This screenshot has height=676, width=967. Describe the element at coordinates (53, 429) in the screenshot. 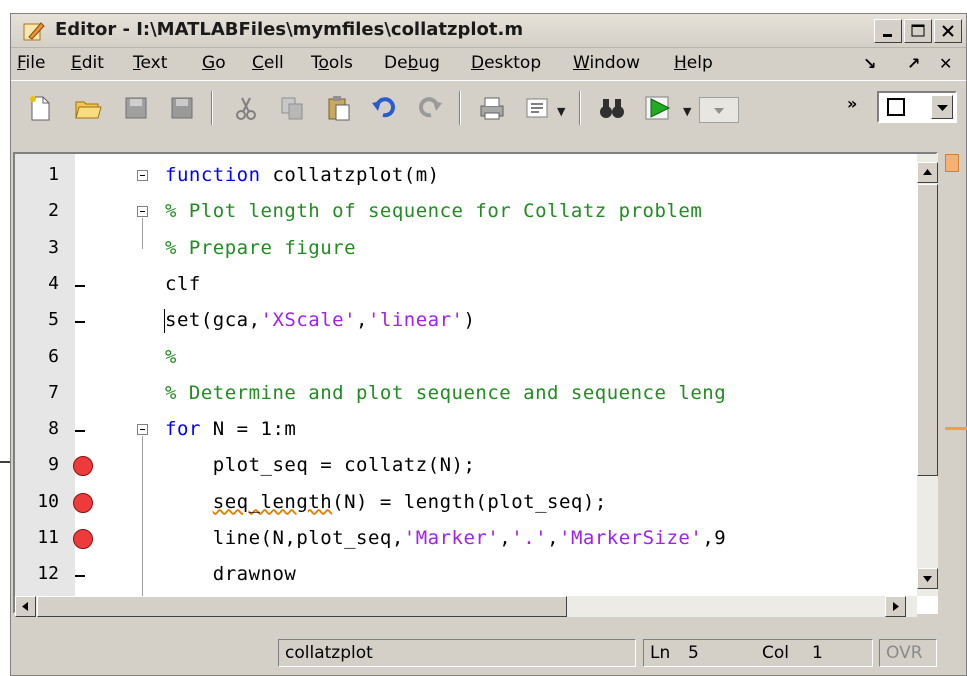

I see `line-number: 8` at that location.